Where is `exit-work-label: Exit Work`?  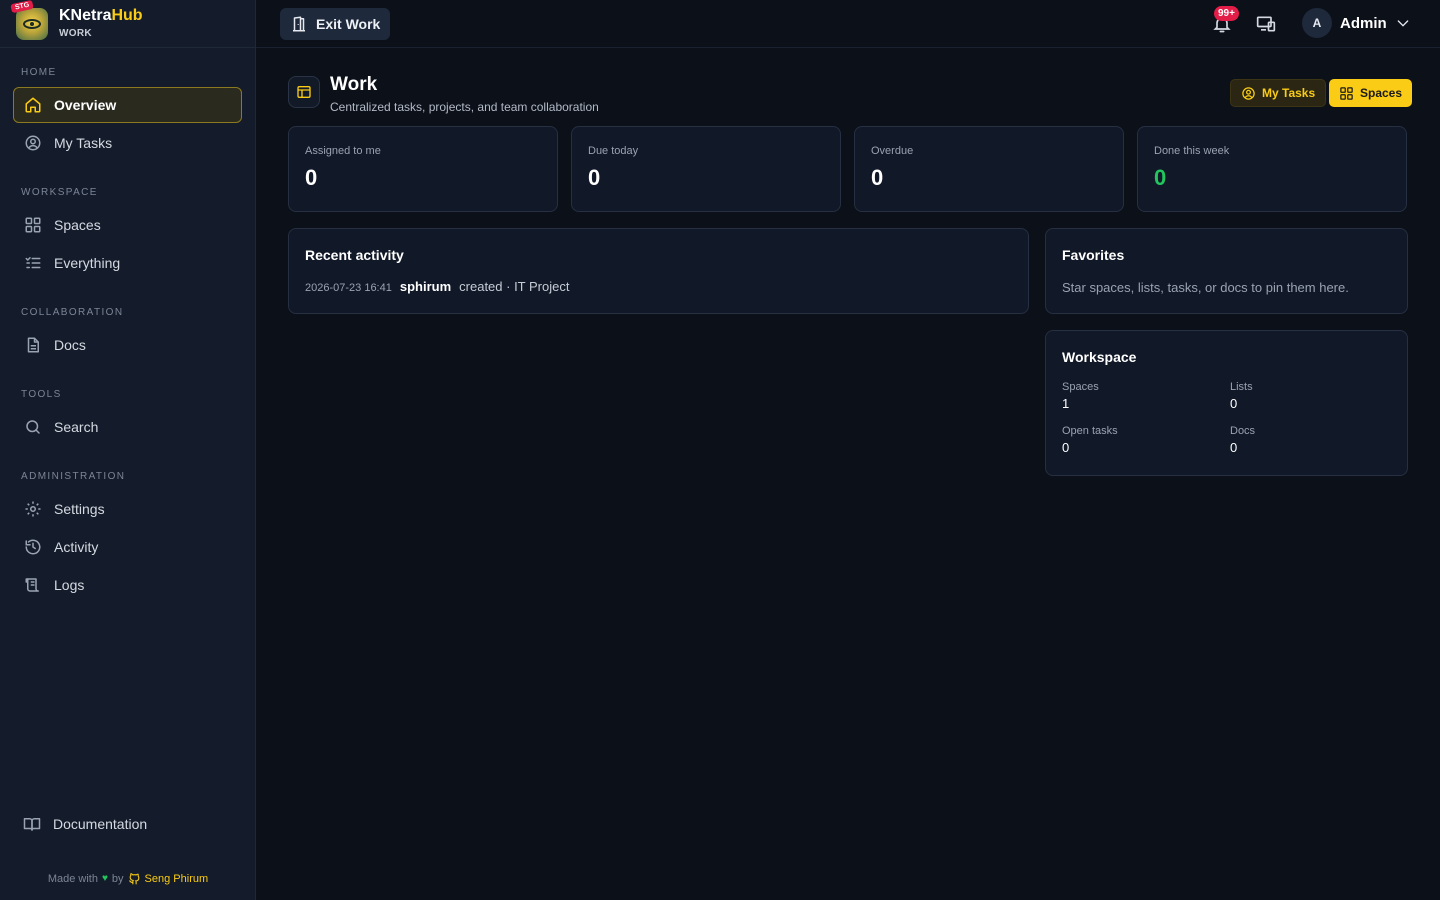 exit-work-label: Exit Work is located at coordinates (348, 24).